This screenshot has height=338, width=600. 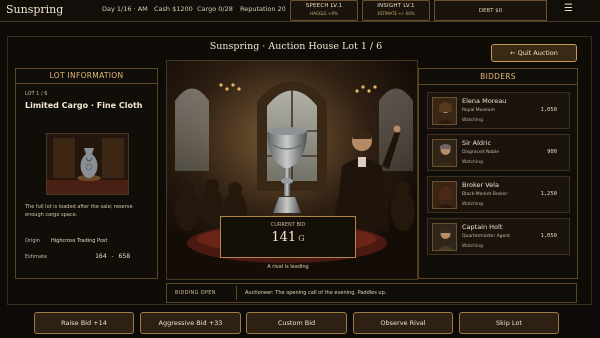 I want to click on raise-bid-button: Raise Bid +14, so click(x=84, y=323).